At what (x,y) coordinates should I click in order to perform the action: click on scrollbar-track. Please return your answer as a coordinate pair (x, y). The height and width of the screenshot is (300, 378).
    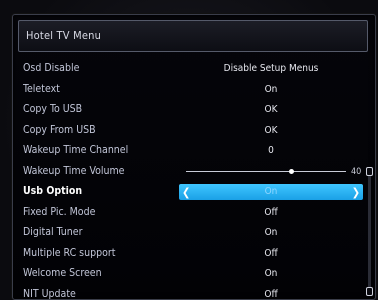
    Looking at the image, I should click on (369, 230).